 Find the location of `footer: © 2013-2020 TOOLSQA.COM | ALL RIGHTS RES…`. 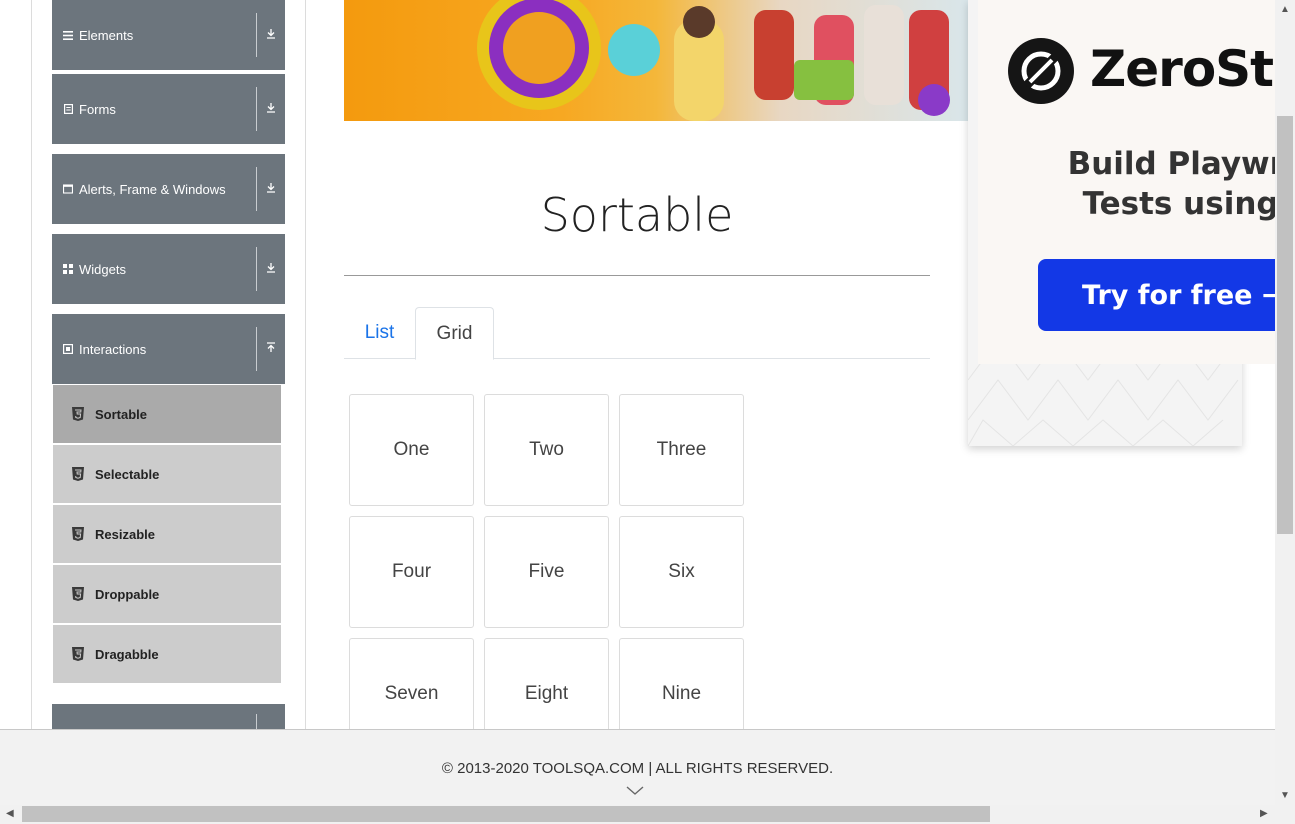

footer: © 2013-2020 TOOLSQA.COM | ALL RIGHTS RES… is located at coordinates (637, 767).